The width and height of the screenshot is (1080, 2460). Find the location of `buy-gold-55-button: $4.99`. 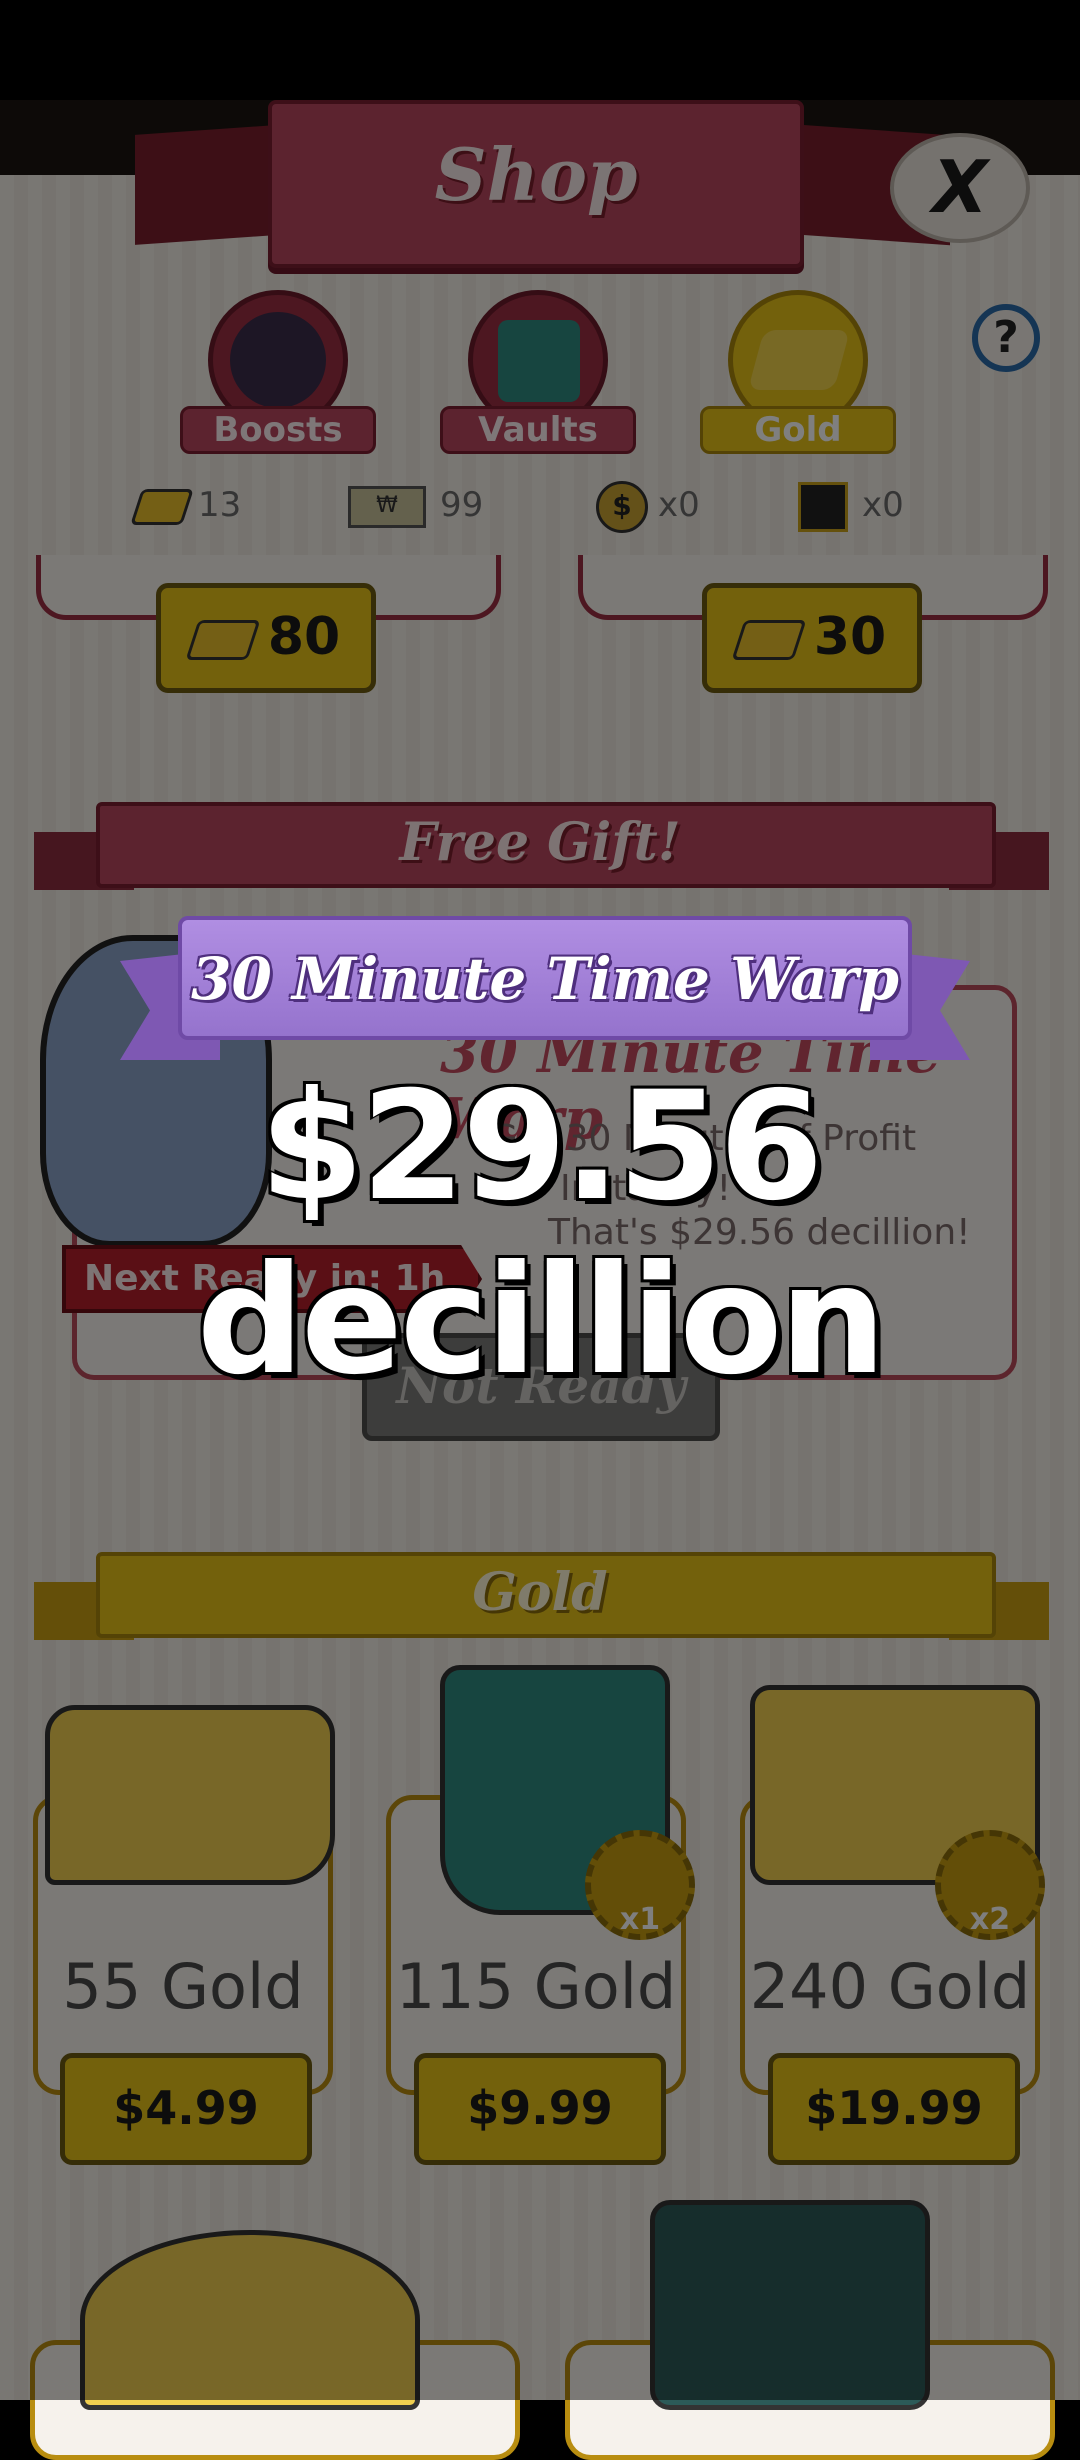

buy-gold-55-button: $4.99 is located at coordinates (186, 2109).